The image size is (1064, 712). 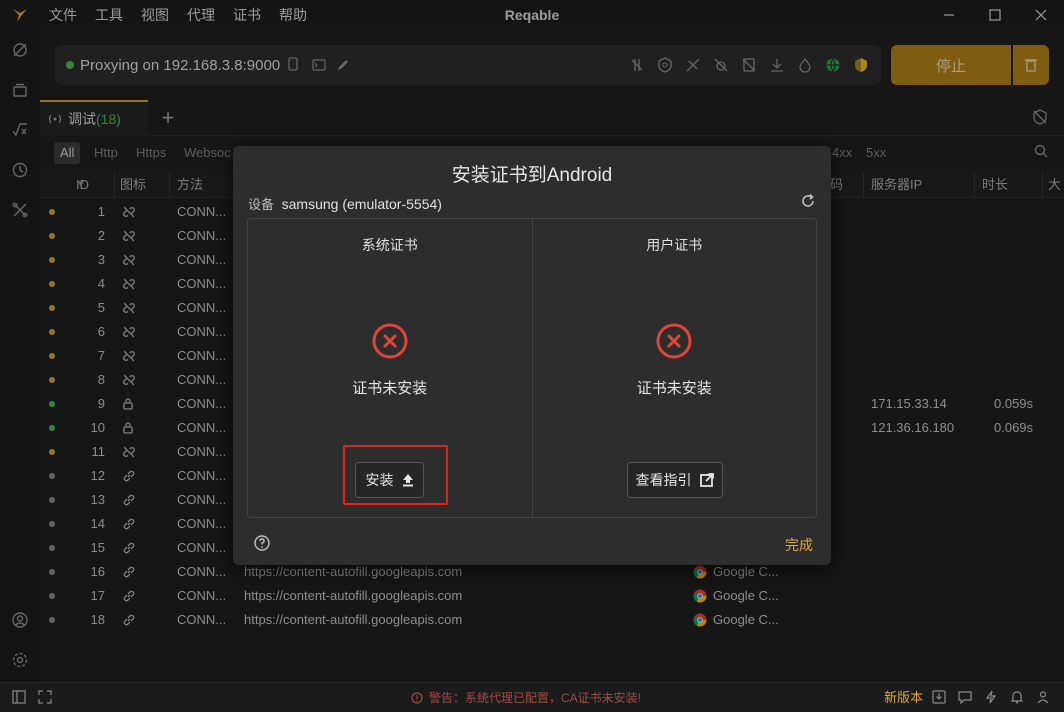 I want to click on user-cert-title: 用户证书, so click(x=674, y=245).